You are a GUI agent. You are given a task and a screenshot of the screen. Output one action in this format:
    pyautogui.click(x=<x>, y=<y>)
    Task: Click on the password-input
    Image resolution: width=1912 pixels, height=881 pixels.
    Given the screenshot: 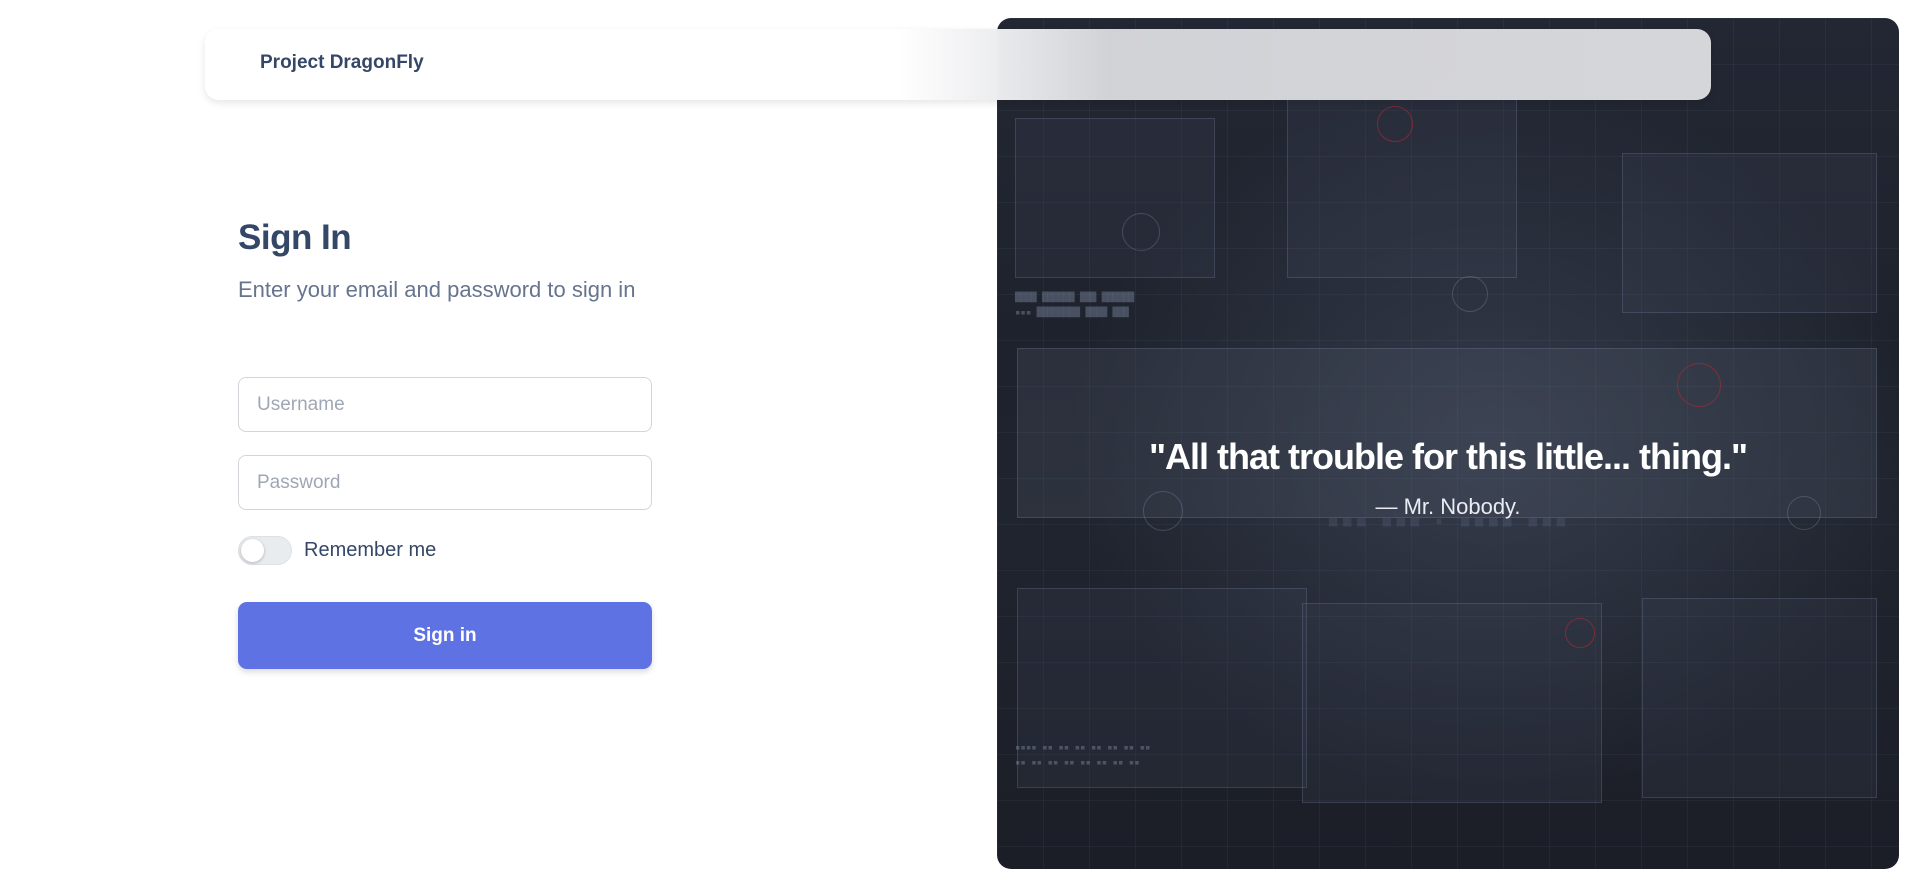 What is the action you would take?
    pyautogui.click(x=445, y=482)
    